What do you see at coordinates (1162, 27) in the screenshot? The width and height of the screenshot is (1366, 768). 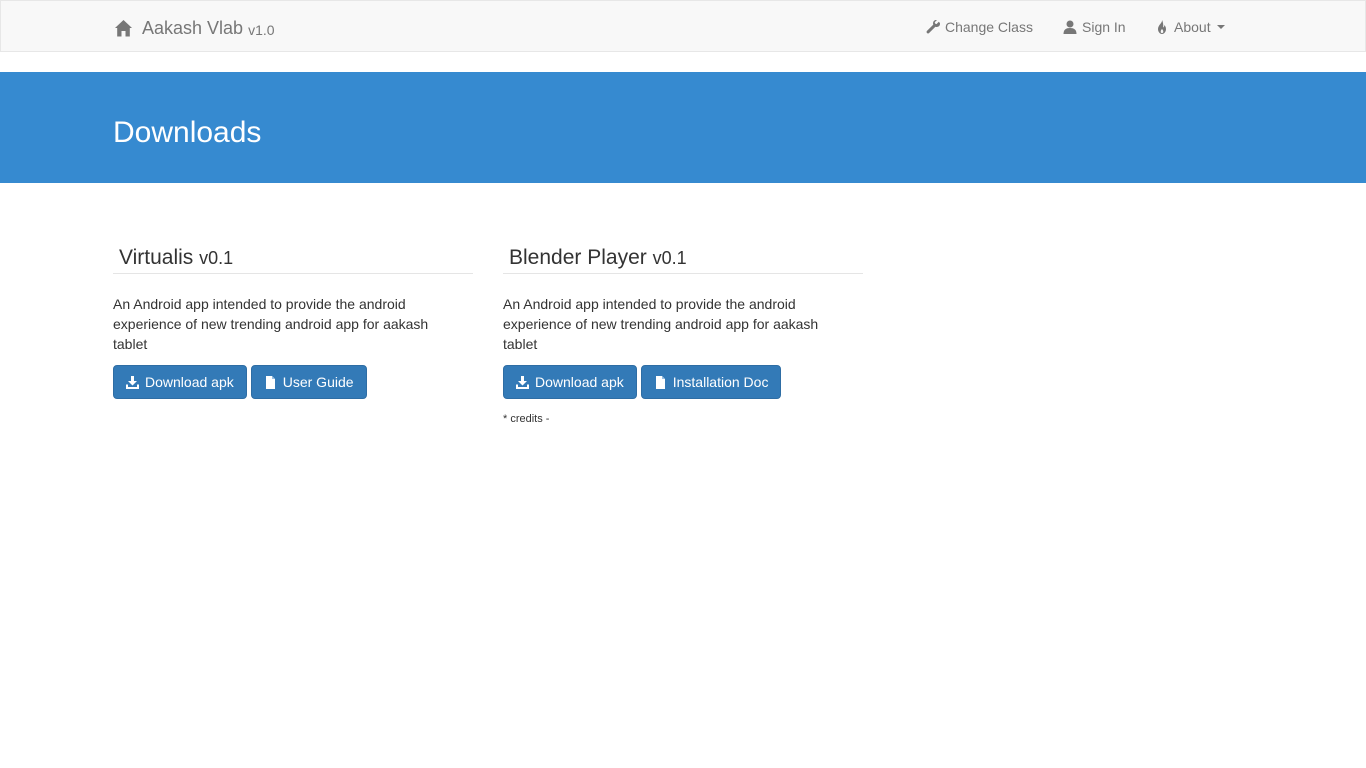 I see `fire-icon` at bounding box center [1162, 27].